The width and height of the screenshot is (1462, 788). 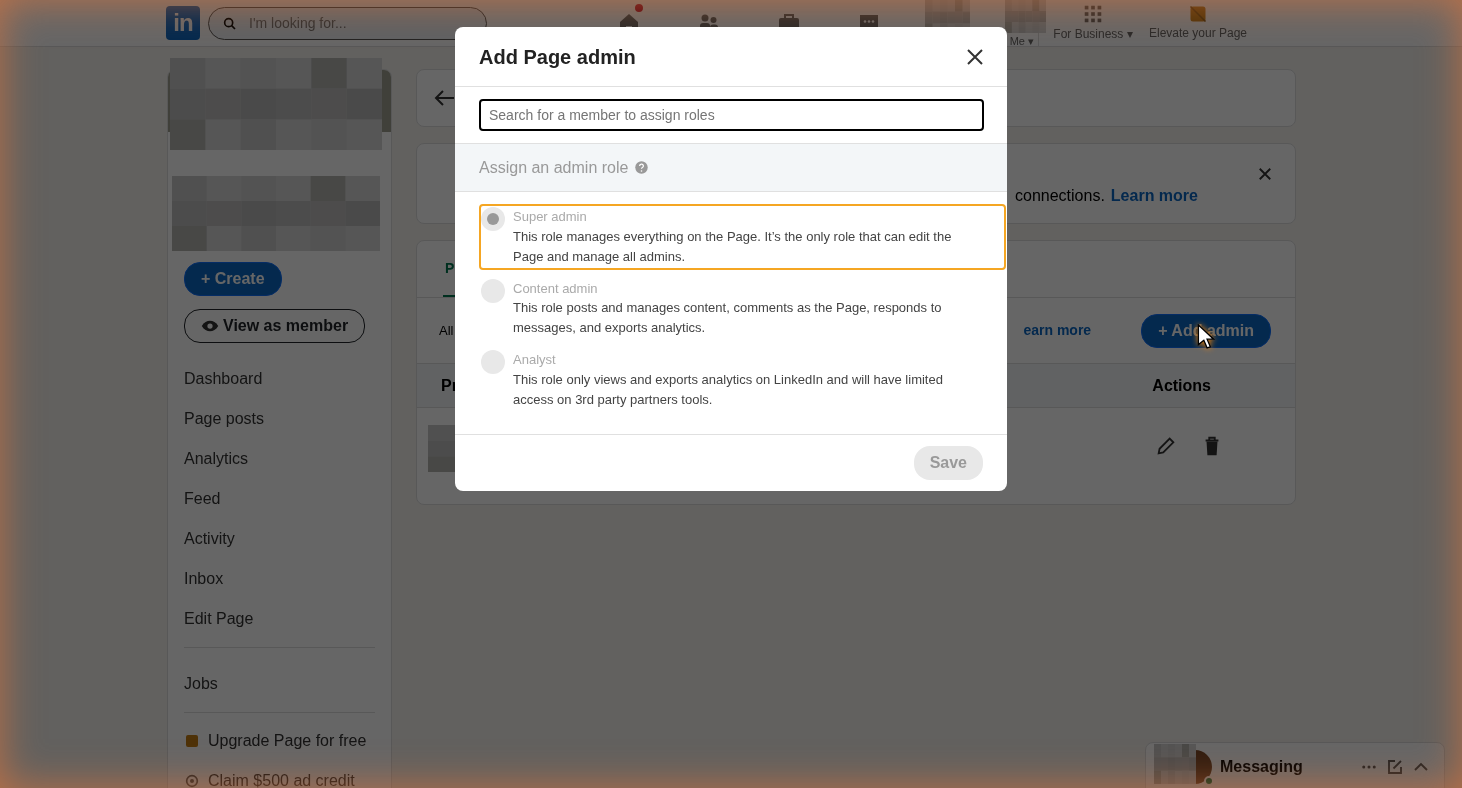 What do you see at coordinates (279, 579) in the screenshot?
I see `sidebar-item: Inbox` at bounding box center [279, 579].